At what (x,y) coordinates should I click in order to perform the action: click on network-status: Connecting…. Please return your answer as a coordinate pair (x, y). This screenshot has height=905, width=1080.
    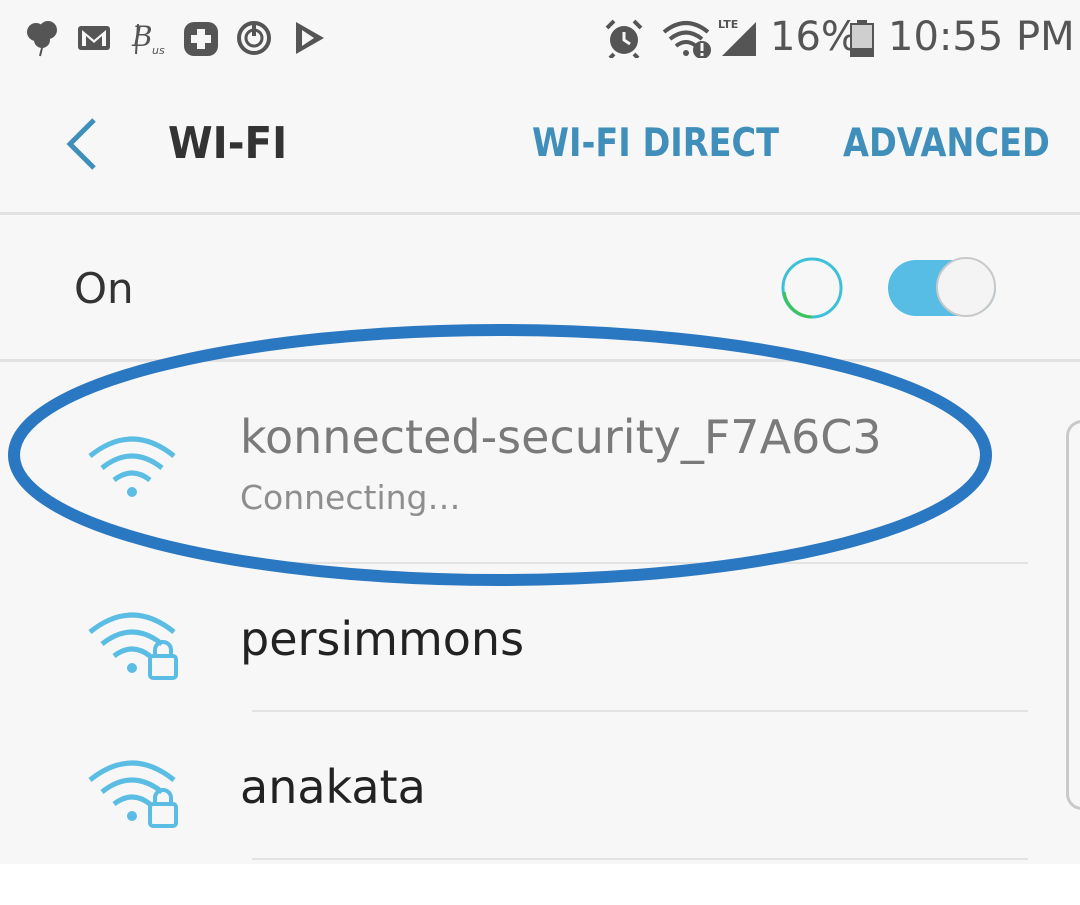
    Looking at the image, I should click on (350, 497).